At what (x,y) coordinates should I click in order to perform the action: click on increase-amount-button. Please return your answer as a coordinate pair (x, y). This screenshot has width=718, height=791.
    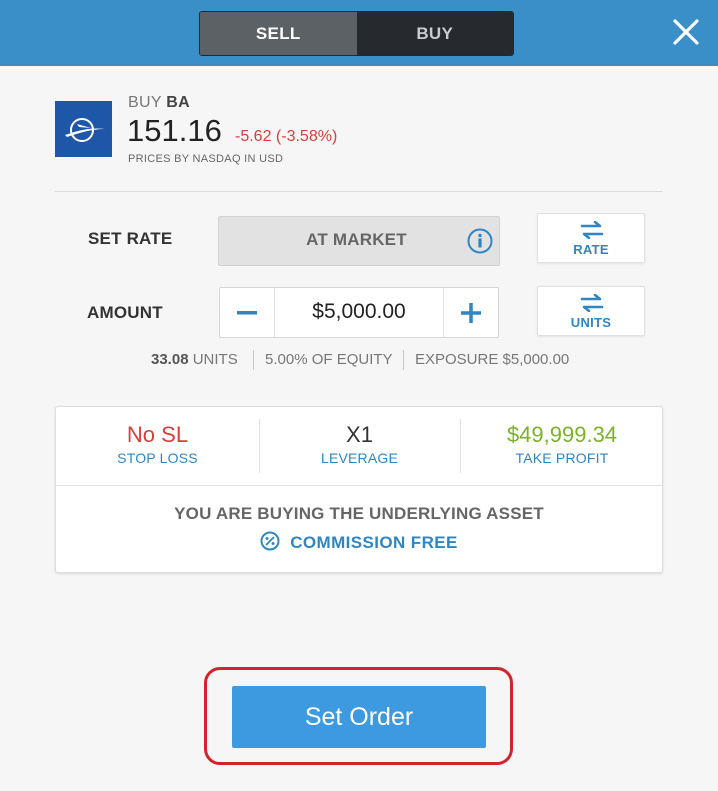
    Looking at the image, I should click on (470, 312).